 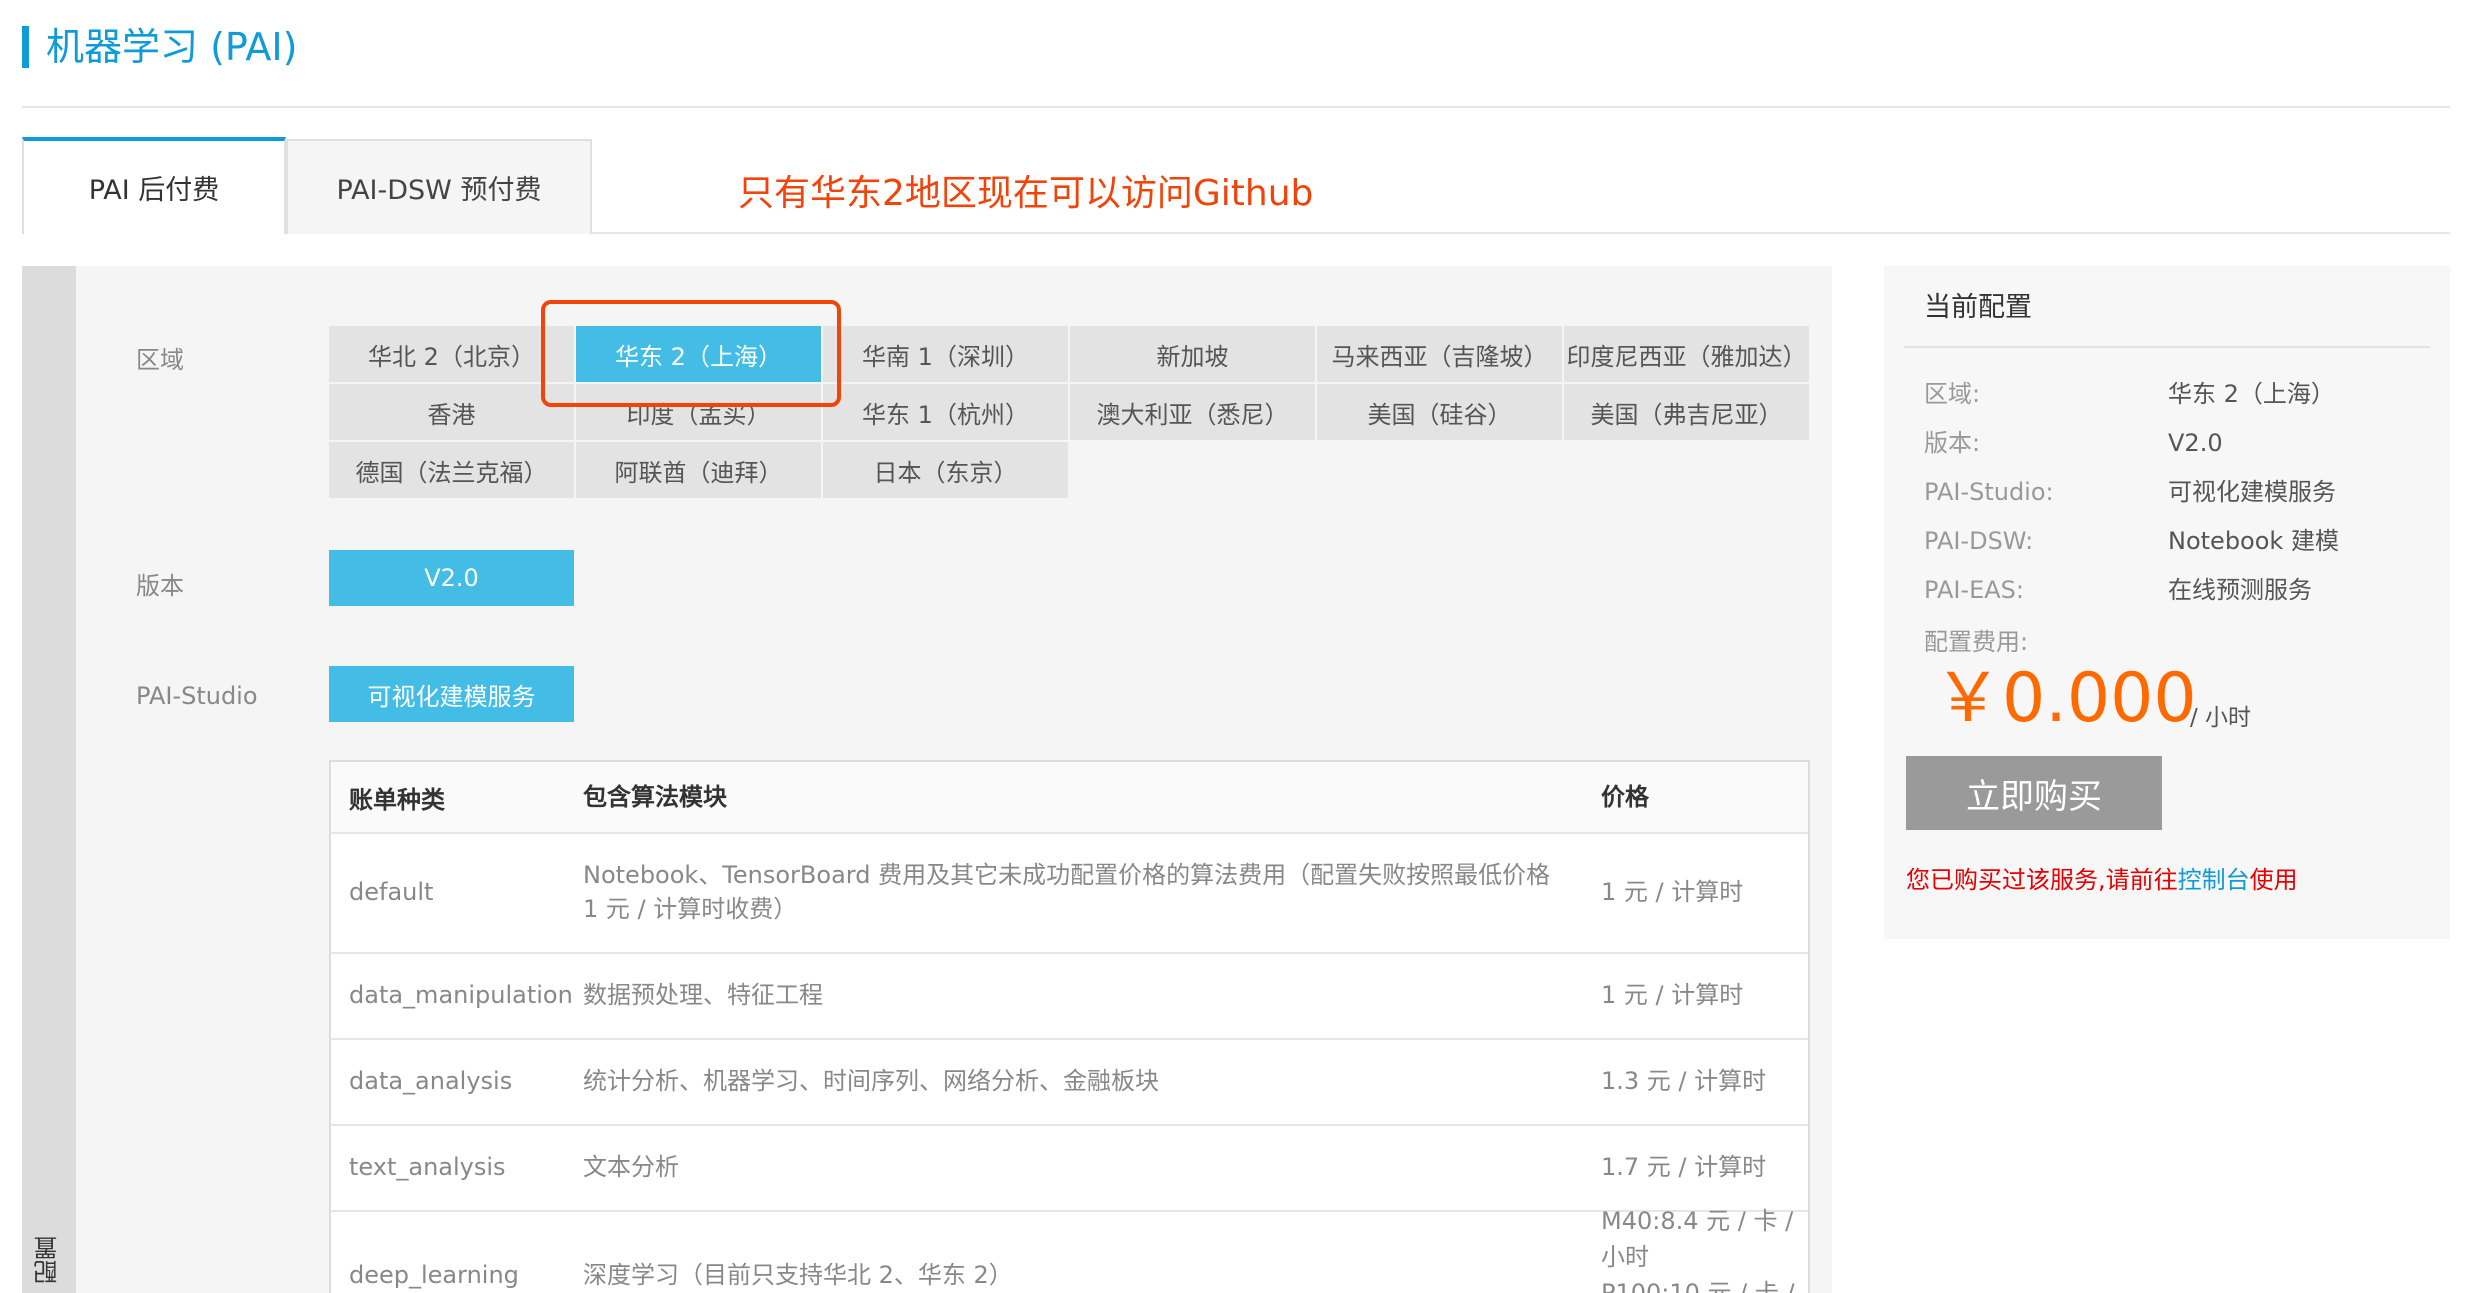 What do you see at coordinates (2251, 394) in the screenshot?
I see `summary-value: 华东 2（上海）` at bounding box center [2251, 394].